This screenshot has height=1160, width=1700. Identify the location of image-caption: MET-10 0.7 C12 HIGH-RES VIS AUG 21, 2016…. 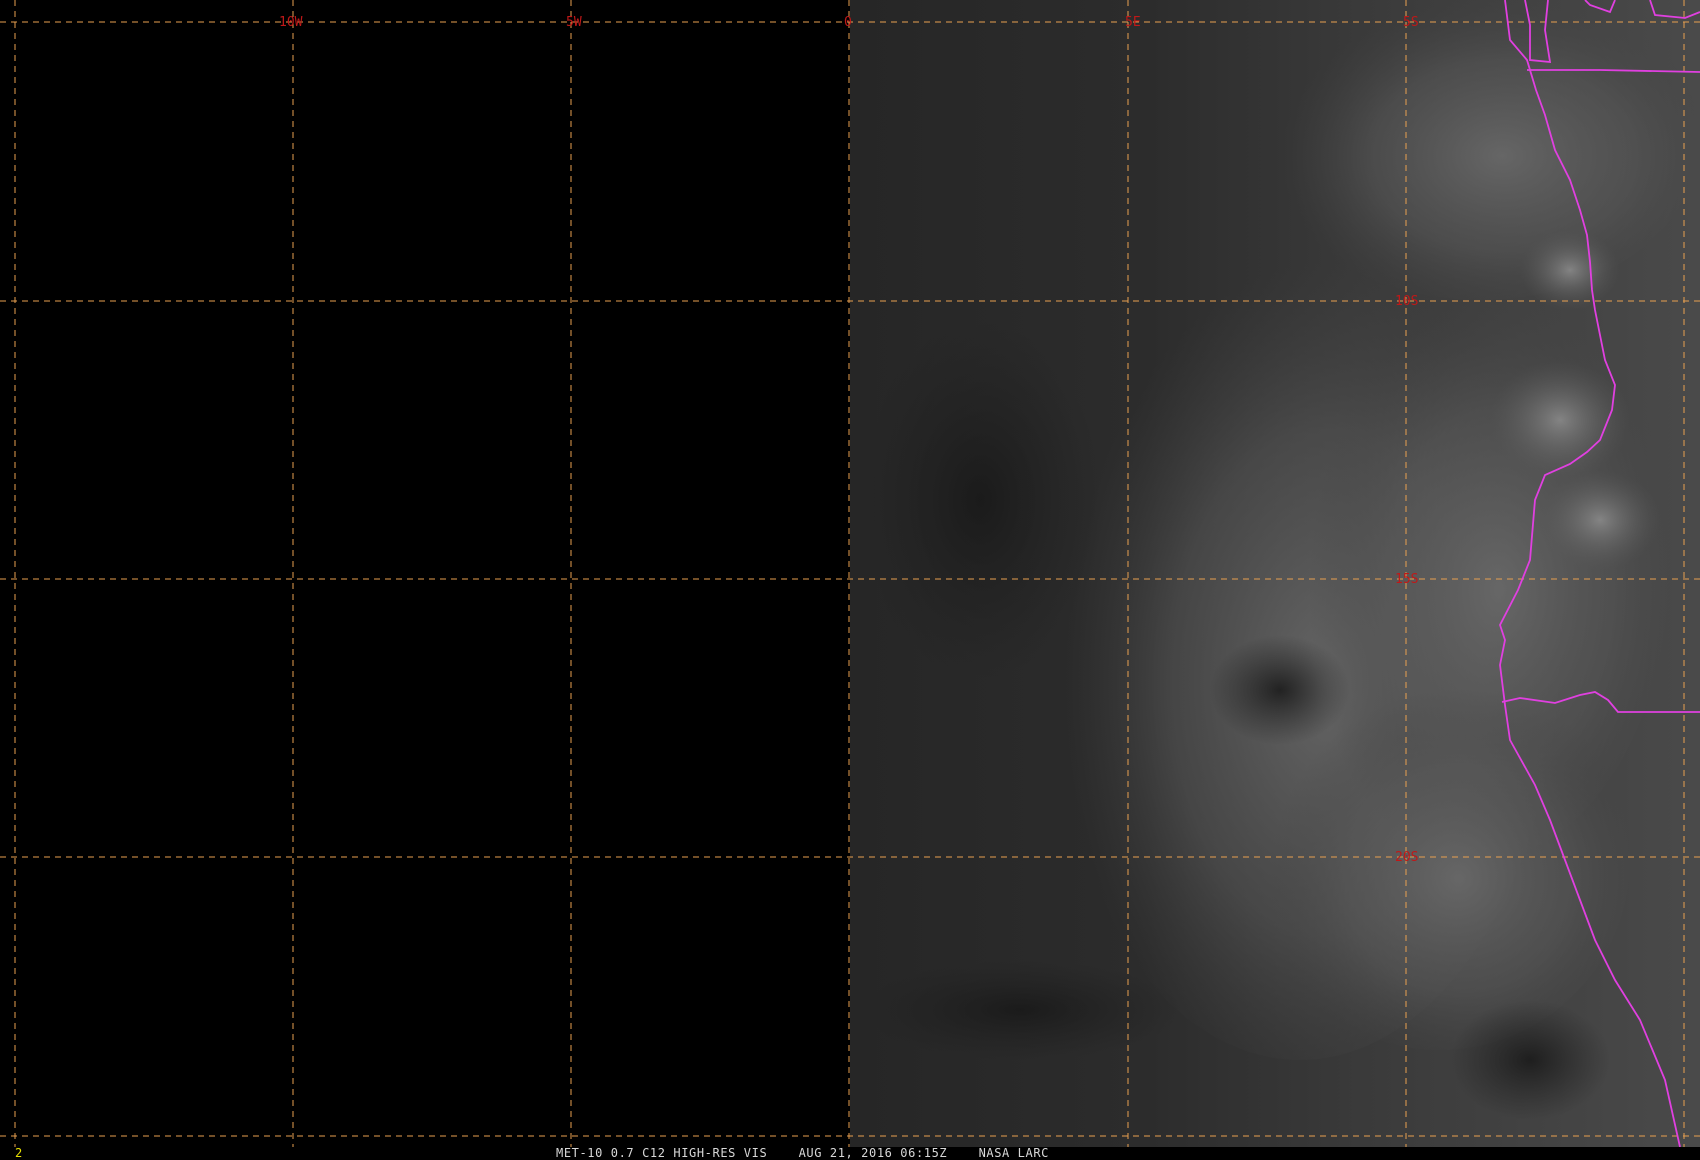
(802, 1153).